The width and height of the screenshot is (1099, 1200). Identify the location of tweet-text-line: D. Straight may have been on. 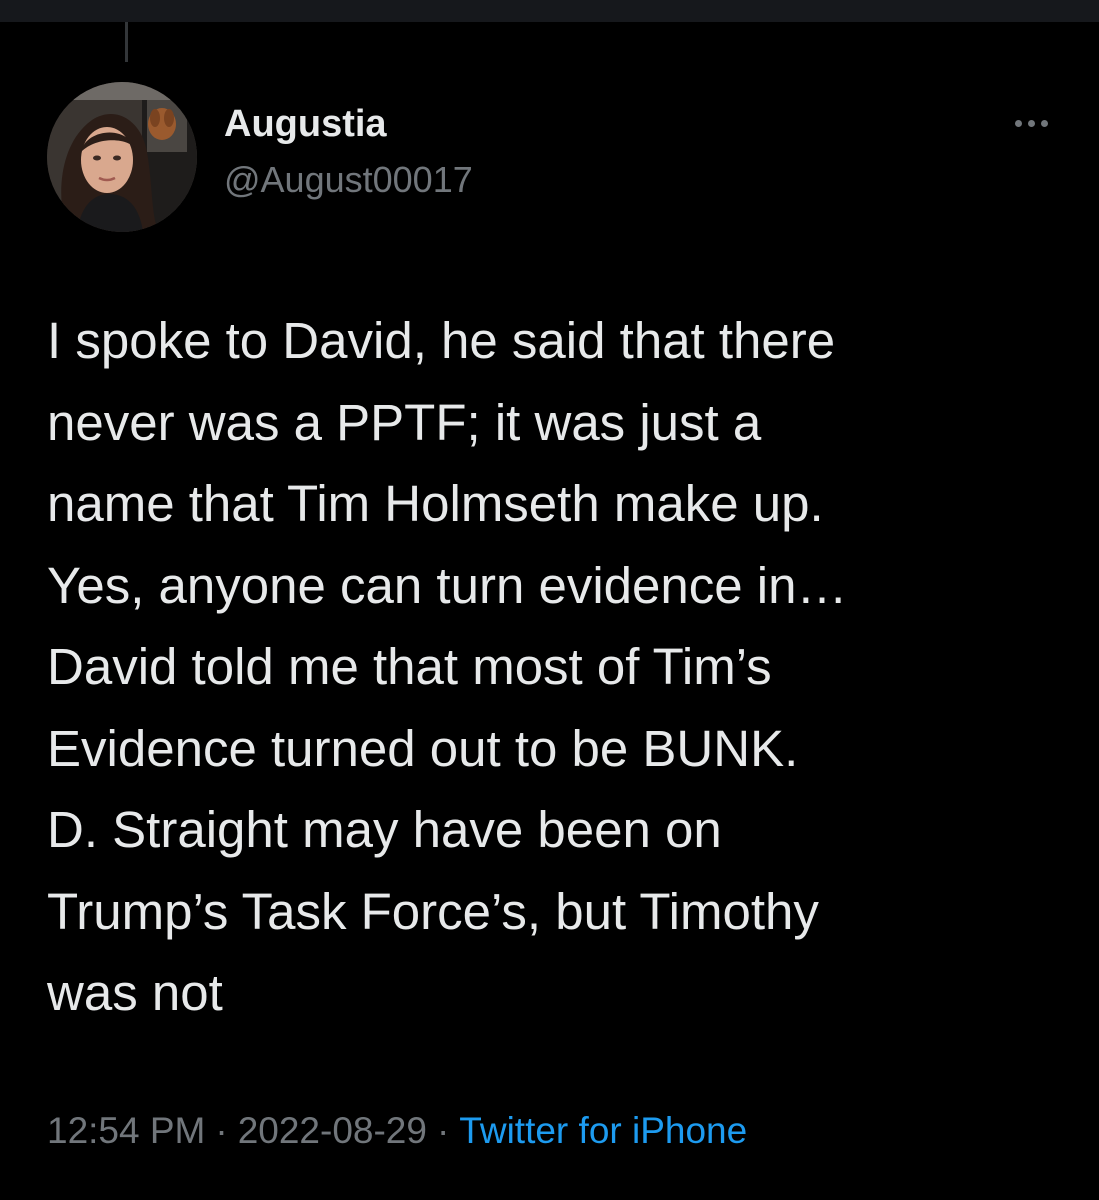
(384, 829).